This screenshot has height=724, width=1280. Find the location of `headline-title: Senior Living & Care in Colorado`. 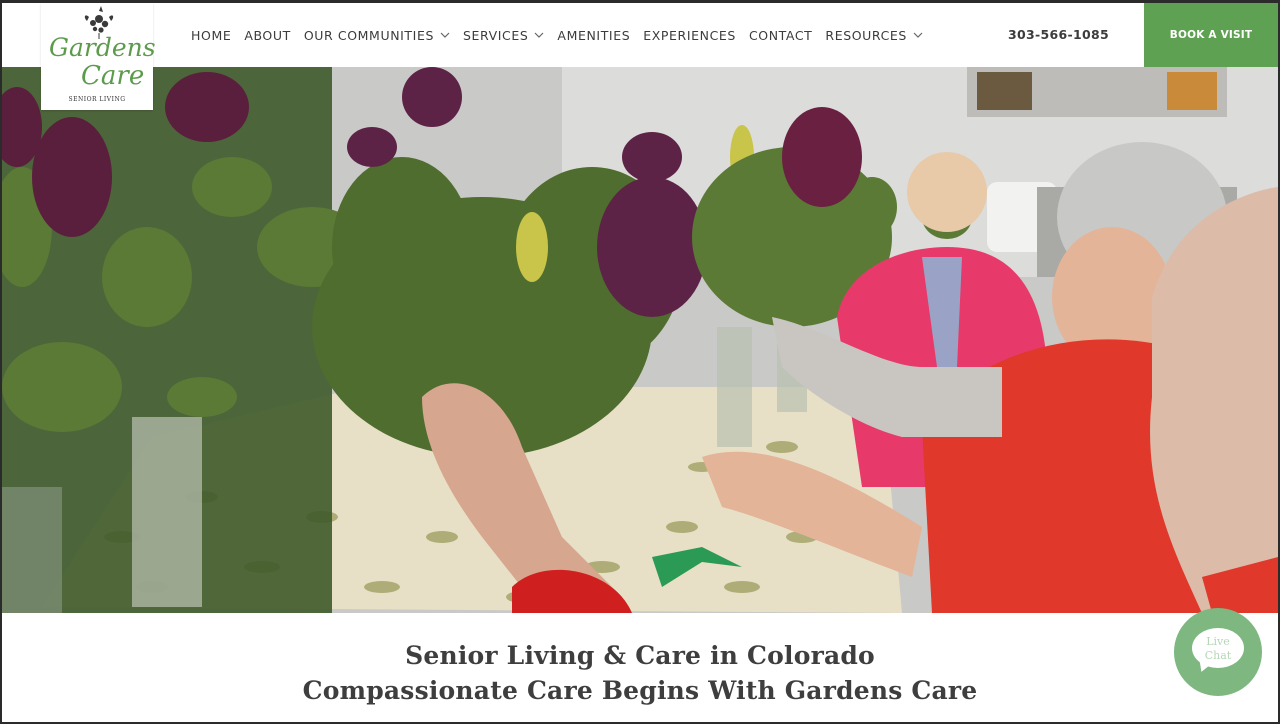

headline-title: Senior Living & Care in Colorado is located at coordinates (640, 655).